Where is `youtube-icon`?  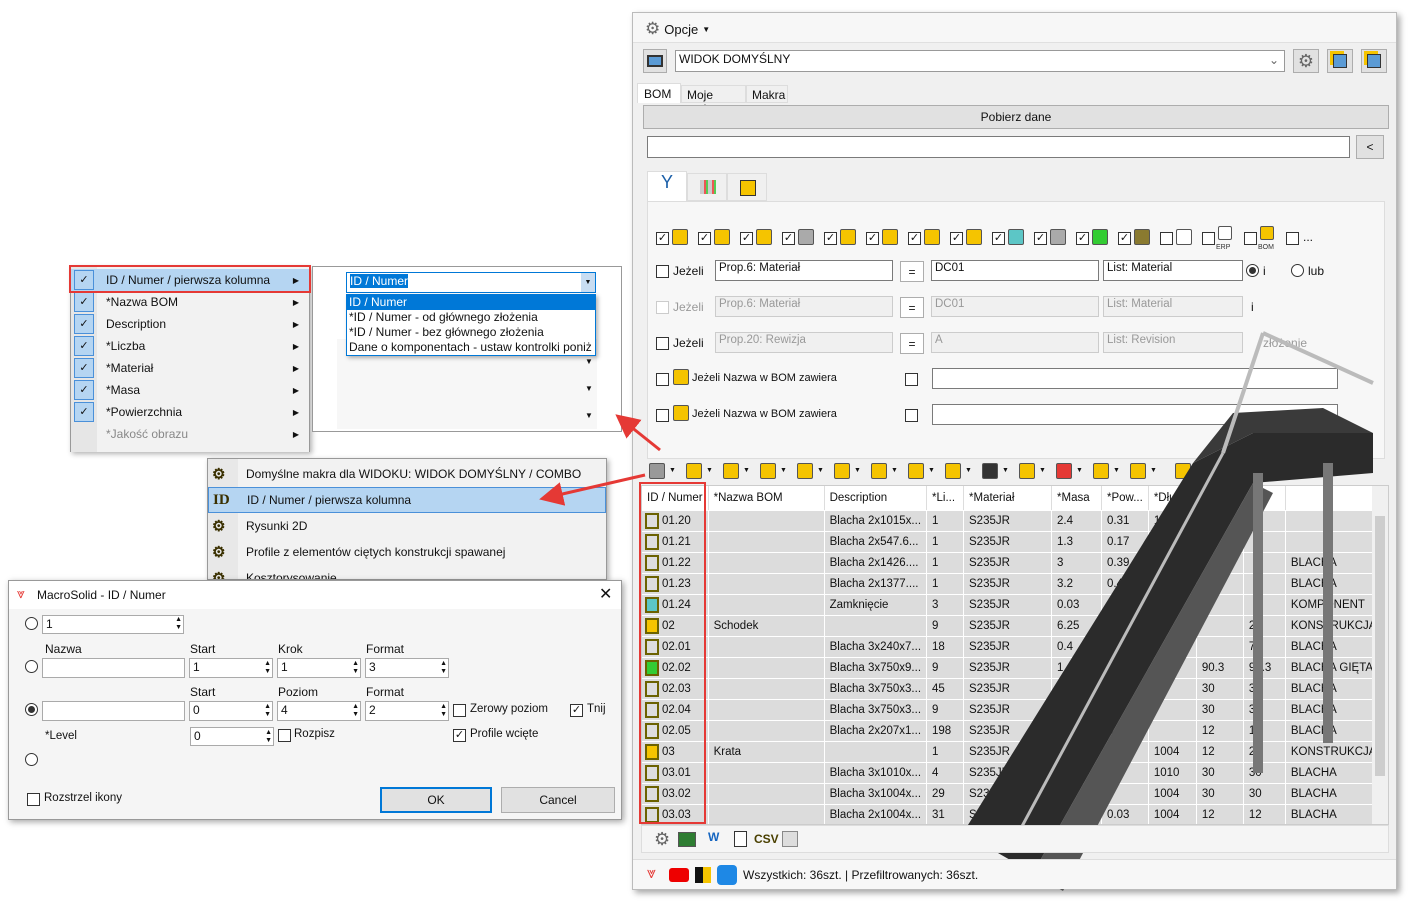 youtube-icon is located at coordinates (679, 875).